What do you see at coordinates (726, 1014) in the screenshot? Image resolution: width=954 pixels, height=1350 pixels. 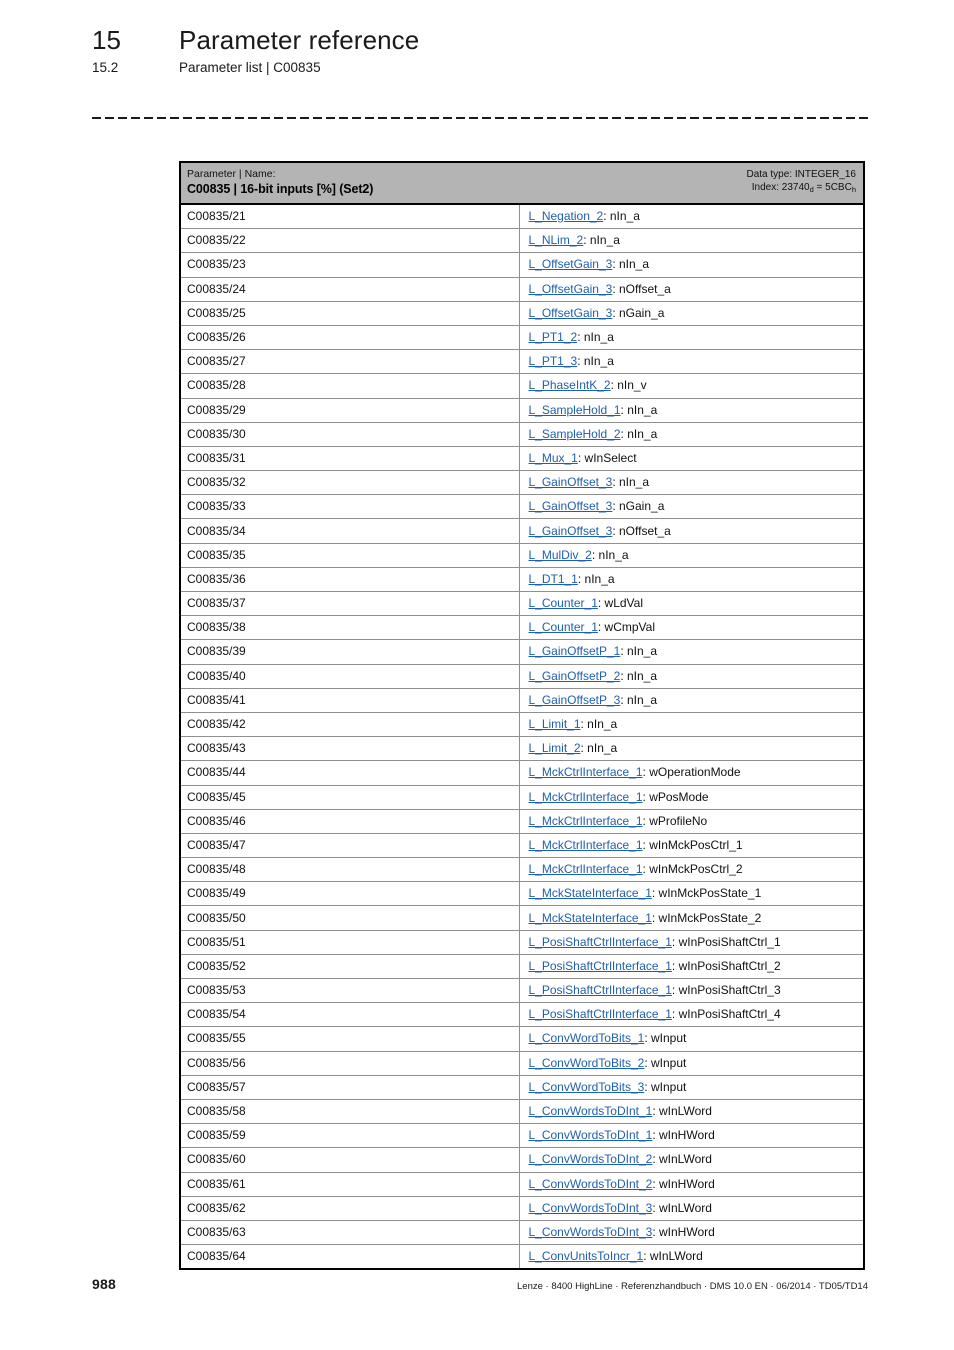 I see `signal-suffix: : wInPosiShaftCtrl_4` at bounding box center [726, 1014].